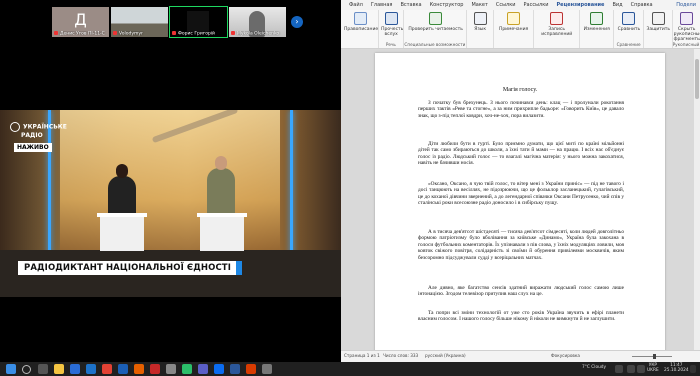 The width and height of the screenshot is (700, 376). What do you see at coordinates (203, 369) in the screenshot?
I see `teams-icon` at bounding box center [203, 369].